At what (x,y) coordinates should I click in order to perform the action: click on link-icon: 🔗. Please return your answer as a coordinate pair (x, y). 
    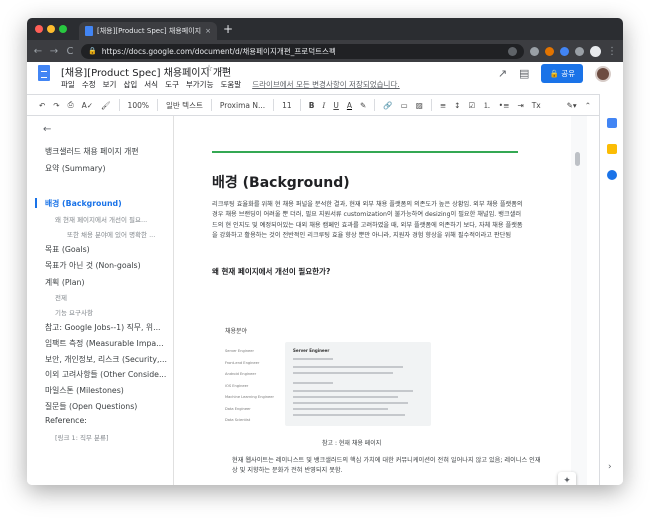
    Looking at the image, I should click on (387, 105).